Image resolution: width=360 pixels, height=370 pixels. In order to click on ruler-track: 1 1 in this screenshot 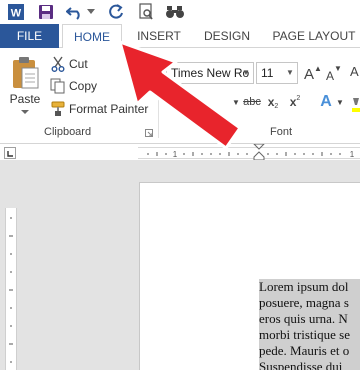, I will do `click(249, 153)`.